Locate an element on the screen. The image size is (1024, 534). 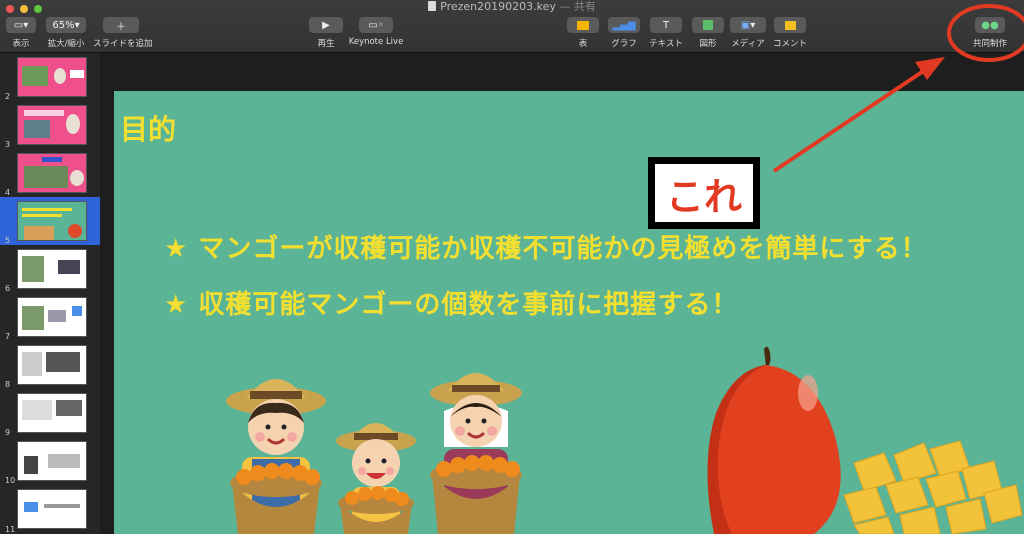
comment-button: コメント is located at coordinates (790, 33).